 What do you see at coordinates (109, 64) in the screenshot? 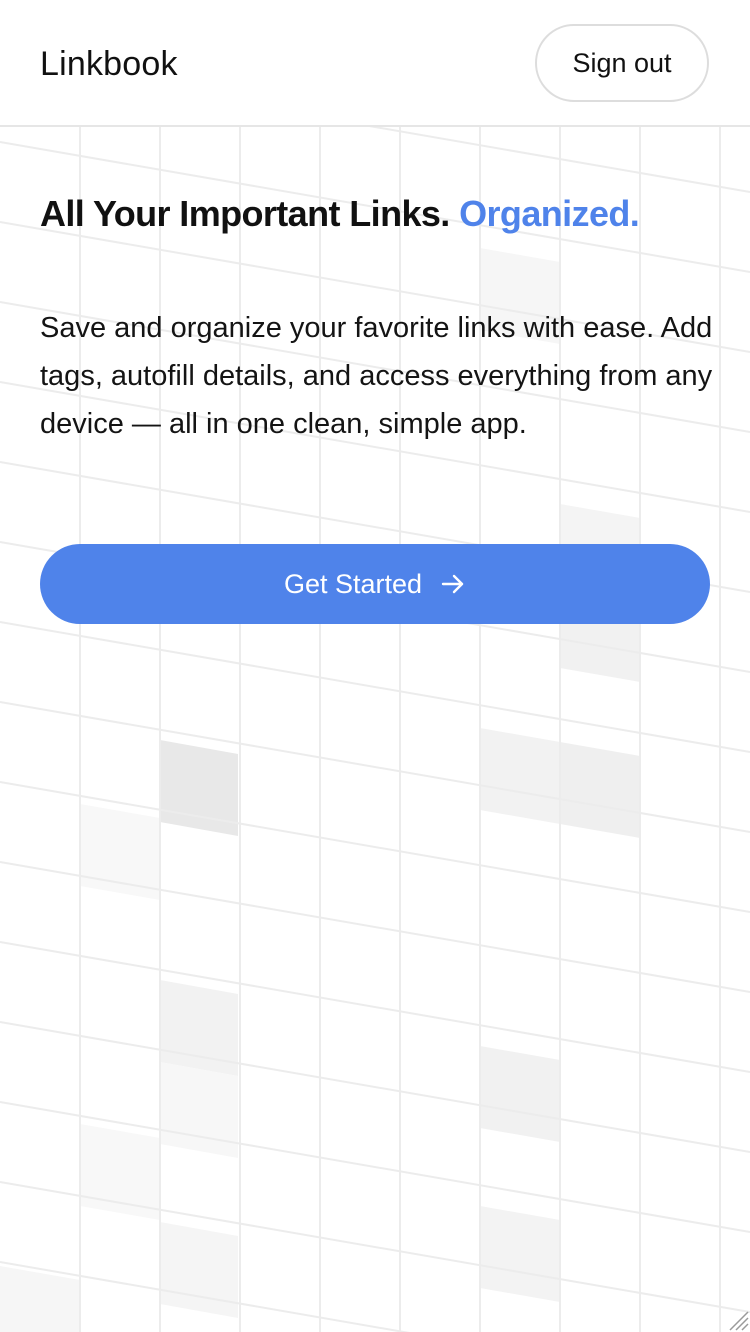
I see `brand-logo: Linkbook` at bounding box center [109, 64].